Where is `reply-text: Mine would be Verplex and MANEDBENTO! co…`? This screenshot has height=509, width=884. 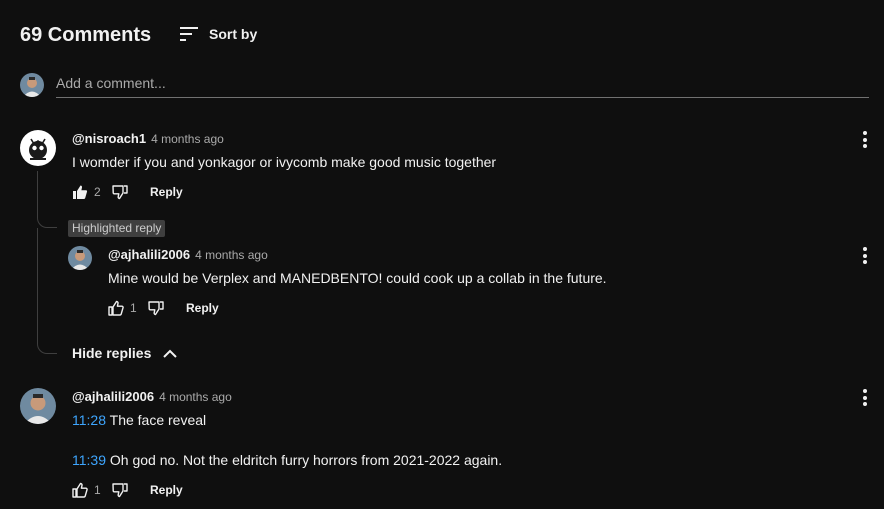
reply-text: Mine would be Verplex and MANEDBENTO! co… is located at coordinates (357, 278).